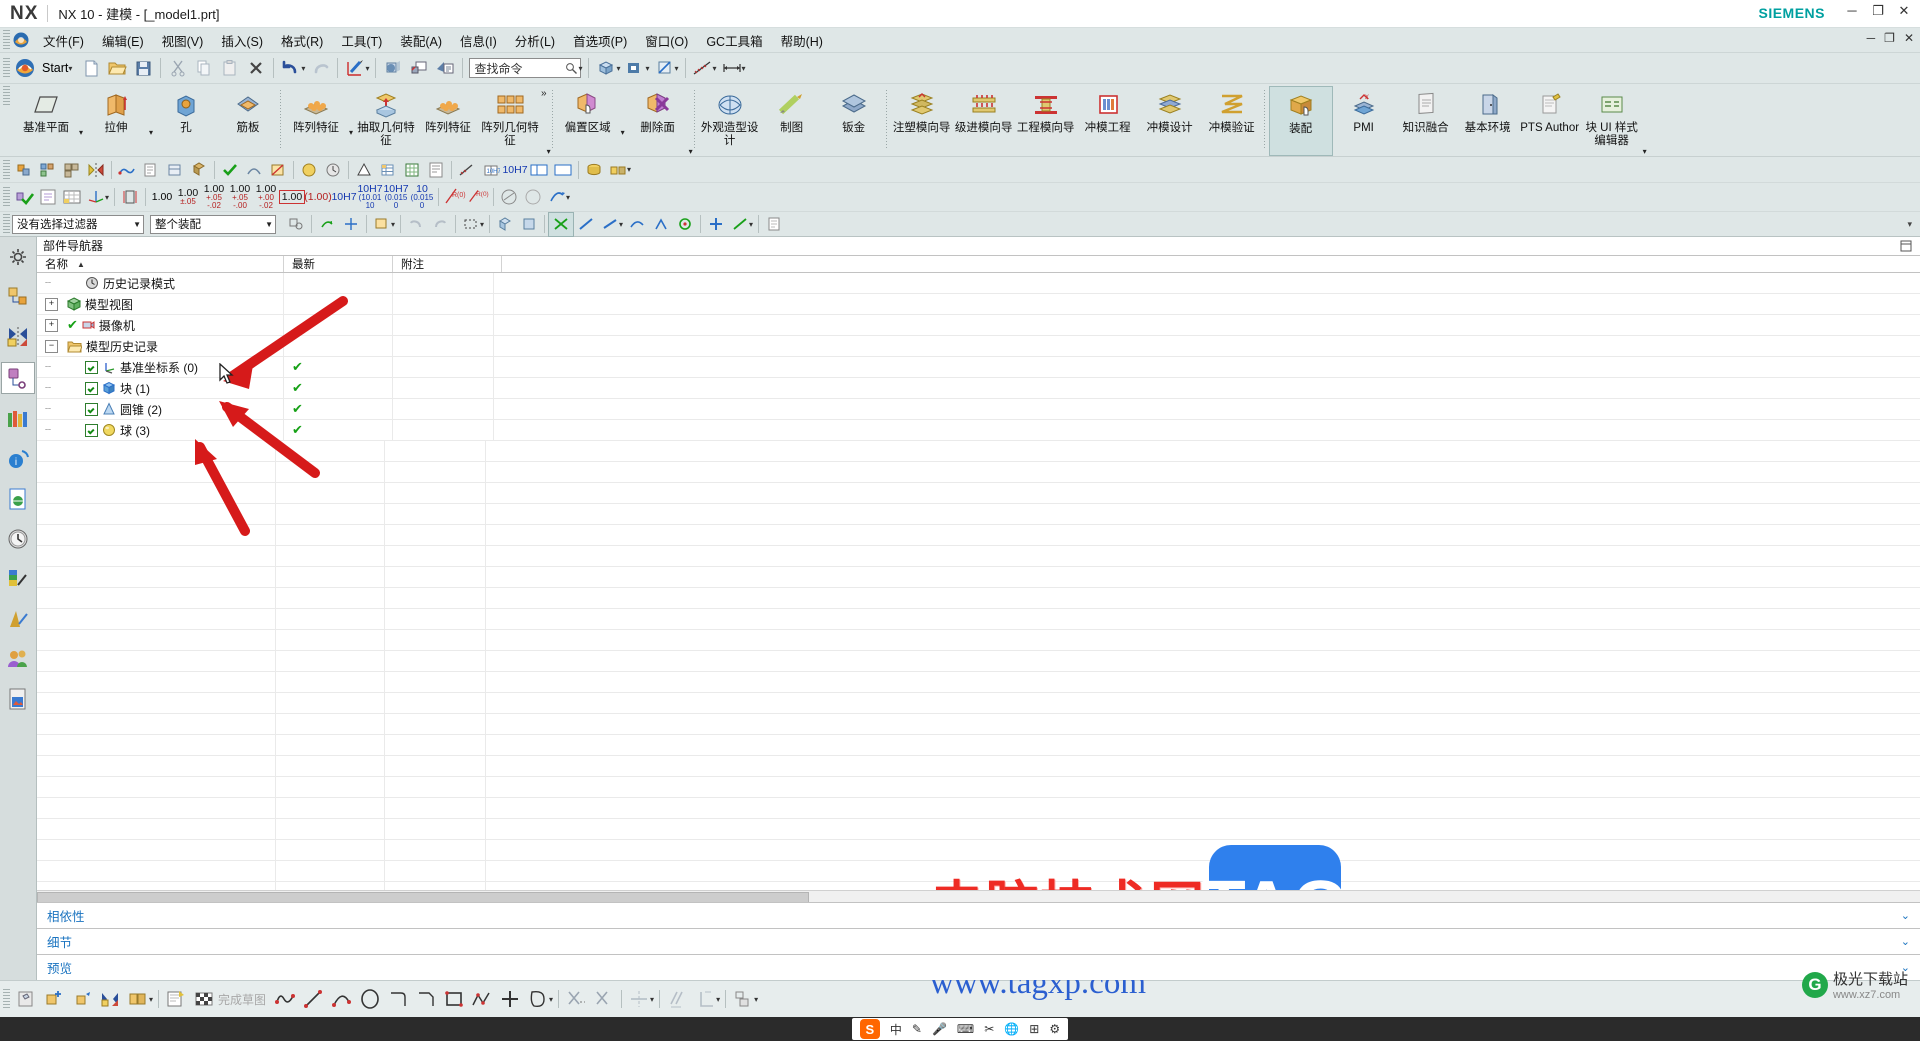 This screenshot has width=1920, height=1041. What do you see at coordinates (588, 120) in the screenshot?
I see `ribbon-button-offset-region: 偏置区域` at bounding box center [588, 120].